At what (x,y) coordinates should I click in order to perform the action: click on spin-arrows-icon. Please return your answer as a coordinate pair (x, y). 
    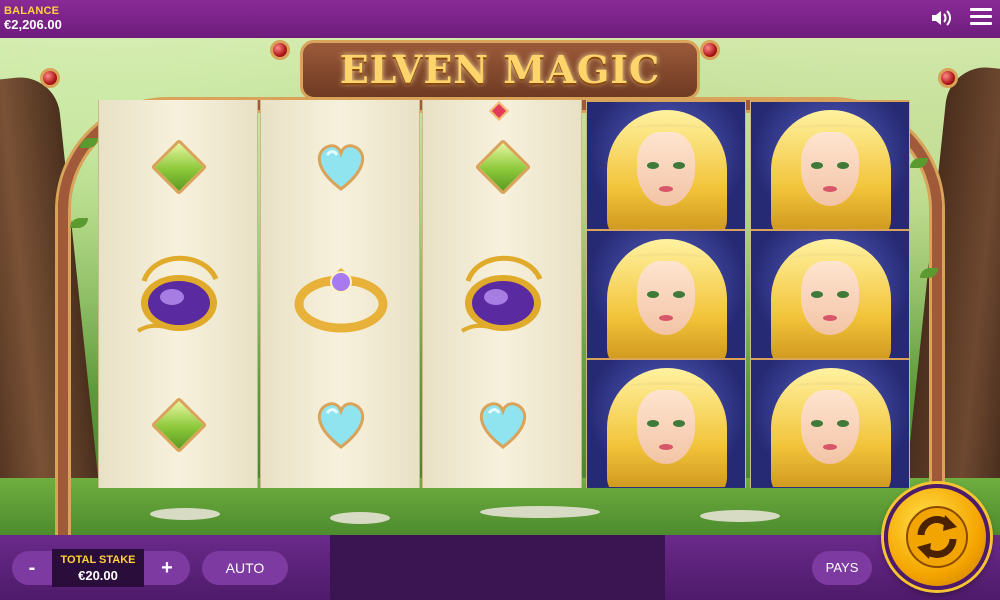
    Looking at the image, I should click on (937, 537).